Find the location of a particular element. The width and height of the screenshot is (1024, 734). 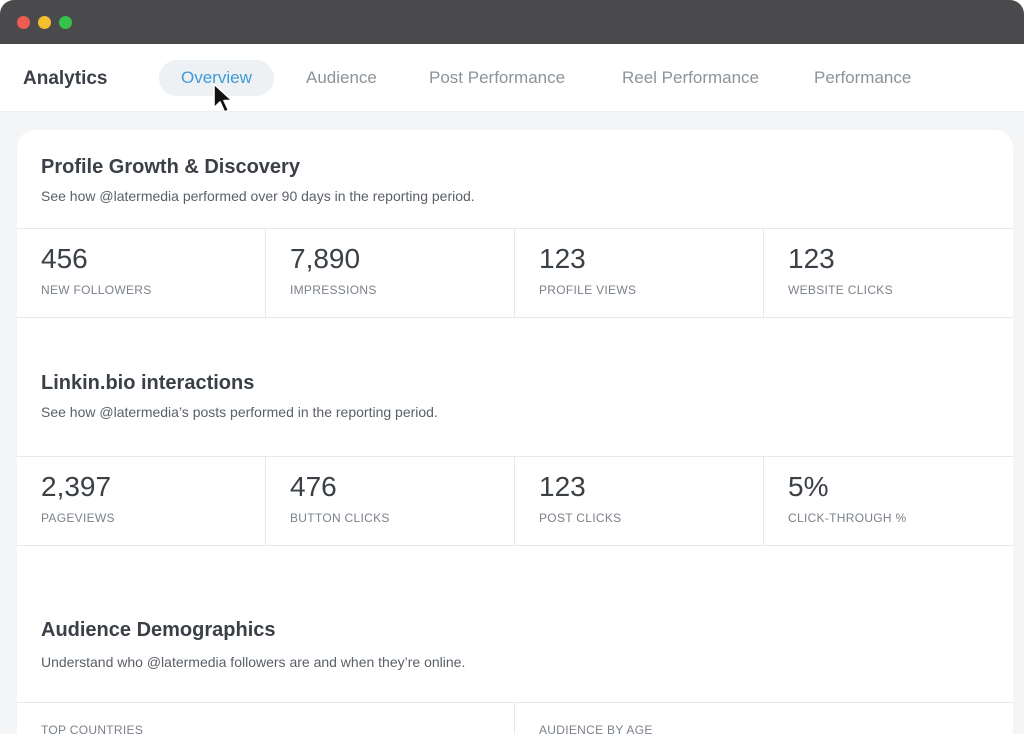

stat-pageviews: 2,397 PAGEVIEWS is located at coordinates (141, 501).